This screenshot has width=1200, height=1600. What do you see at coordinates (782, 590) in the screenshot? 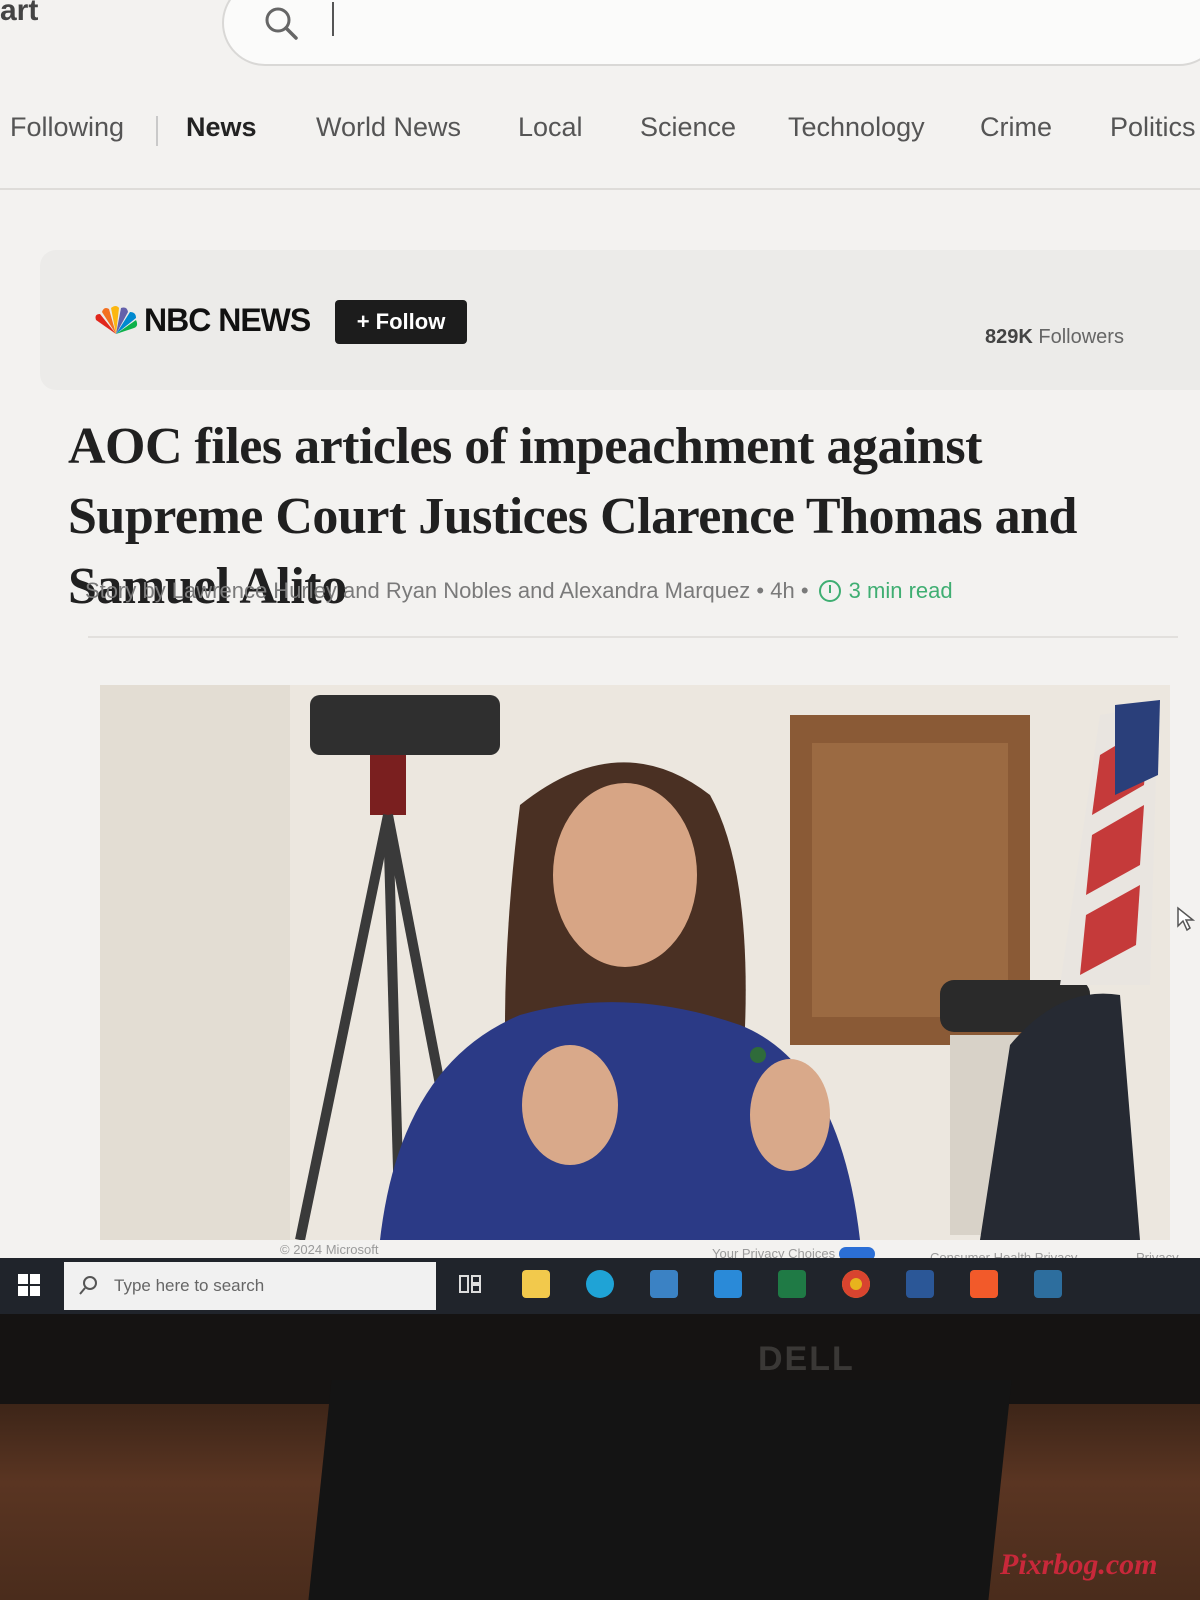
I see `article-age: 4h` at bounding box center [782, 590].